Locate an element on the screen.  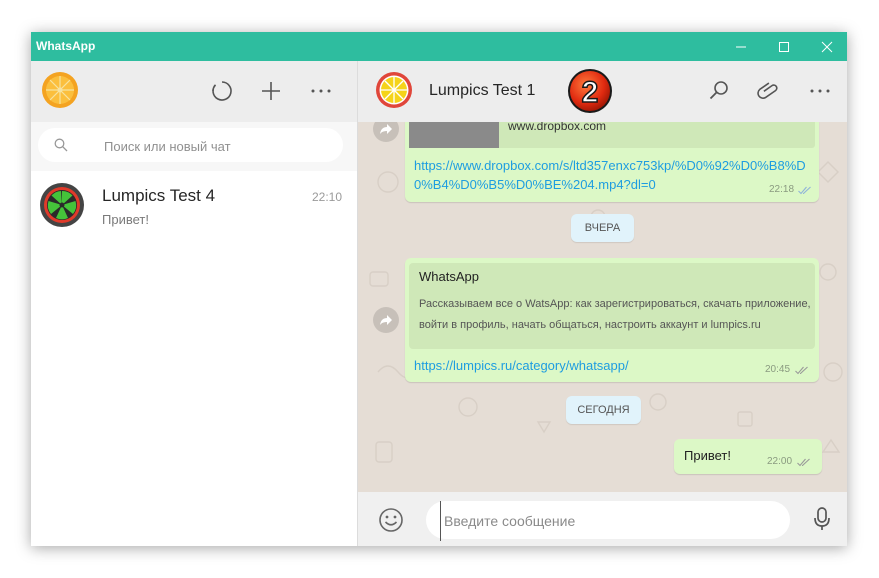
status-icon is located at coordinates (222, 91).